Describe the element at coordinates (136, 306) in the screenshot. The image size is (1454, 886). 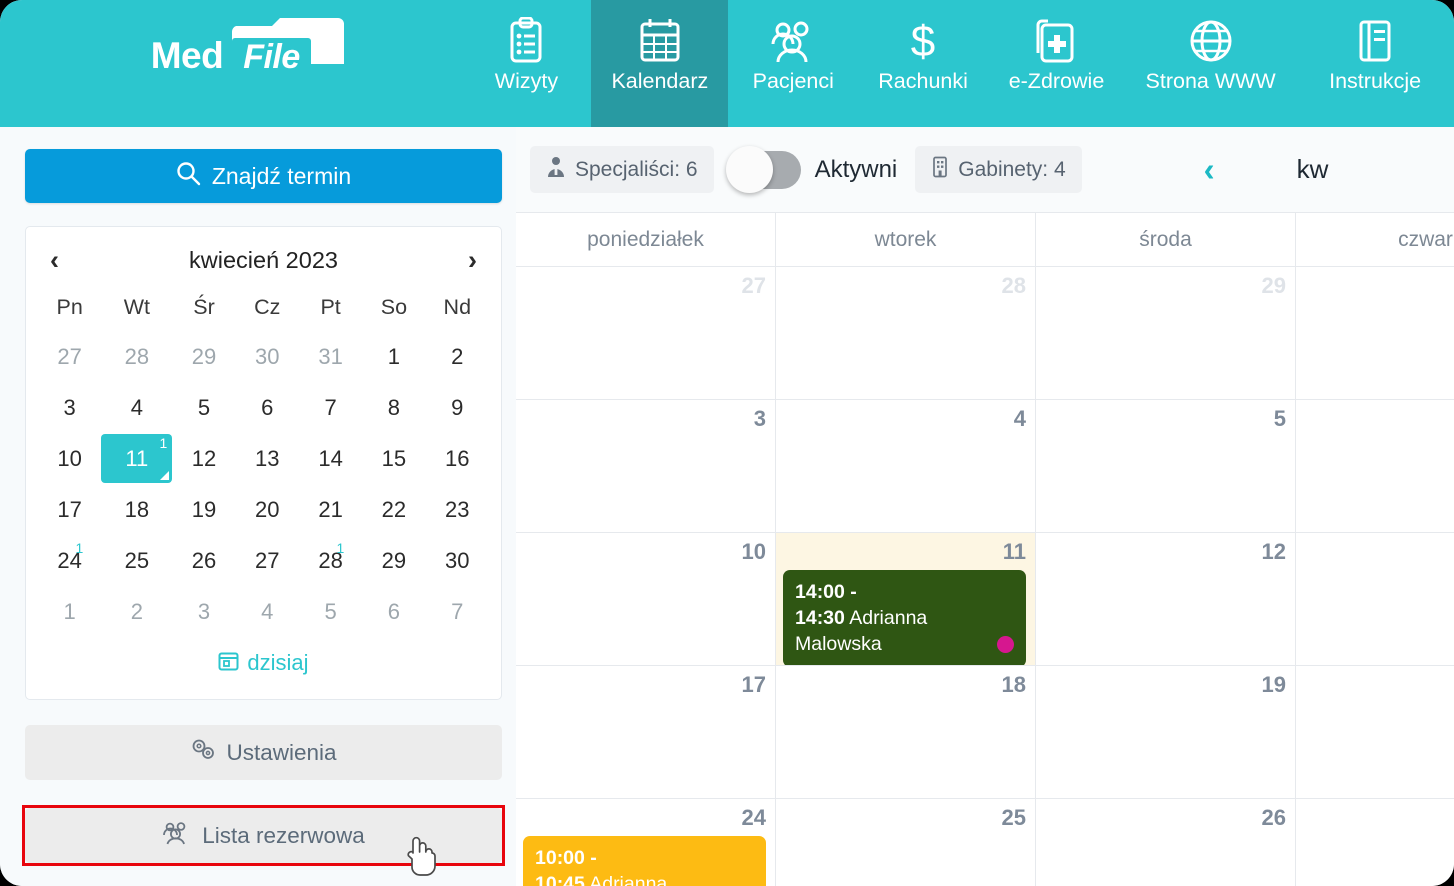
I see `weekday-wt: Wt` at that location.